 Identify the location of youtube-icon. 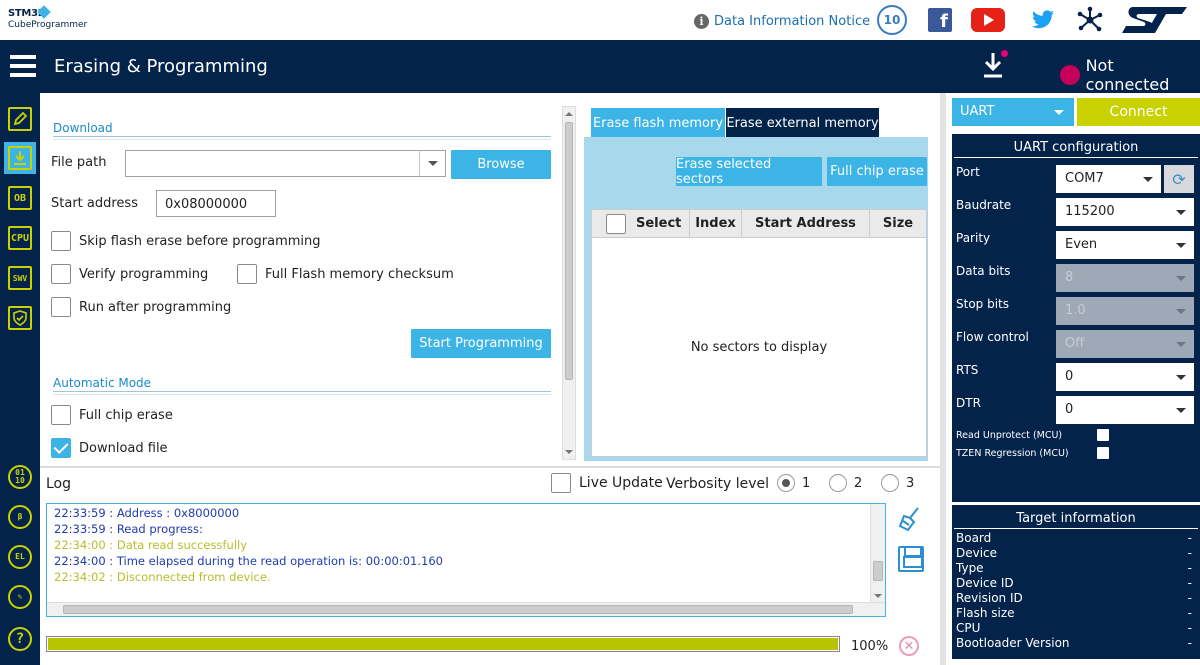
(988, 20).